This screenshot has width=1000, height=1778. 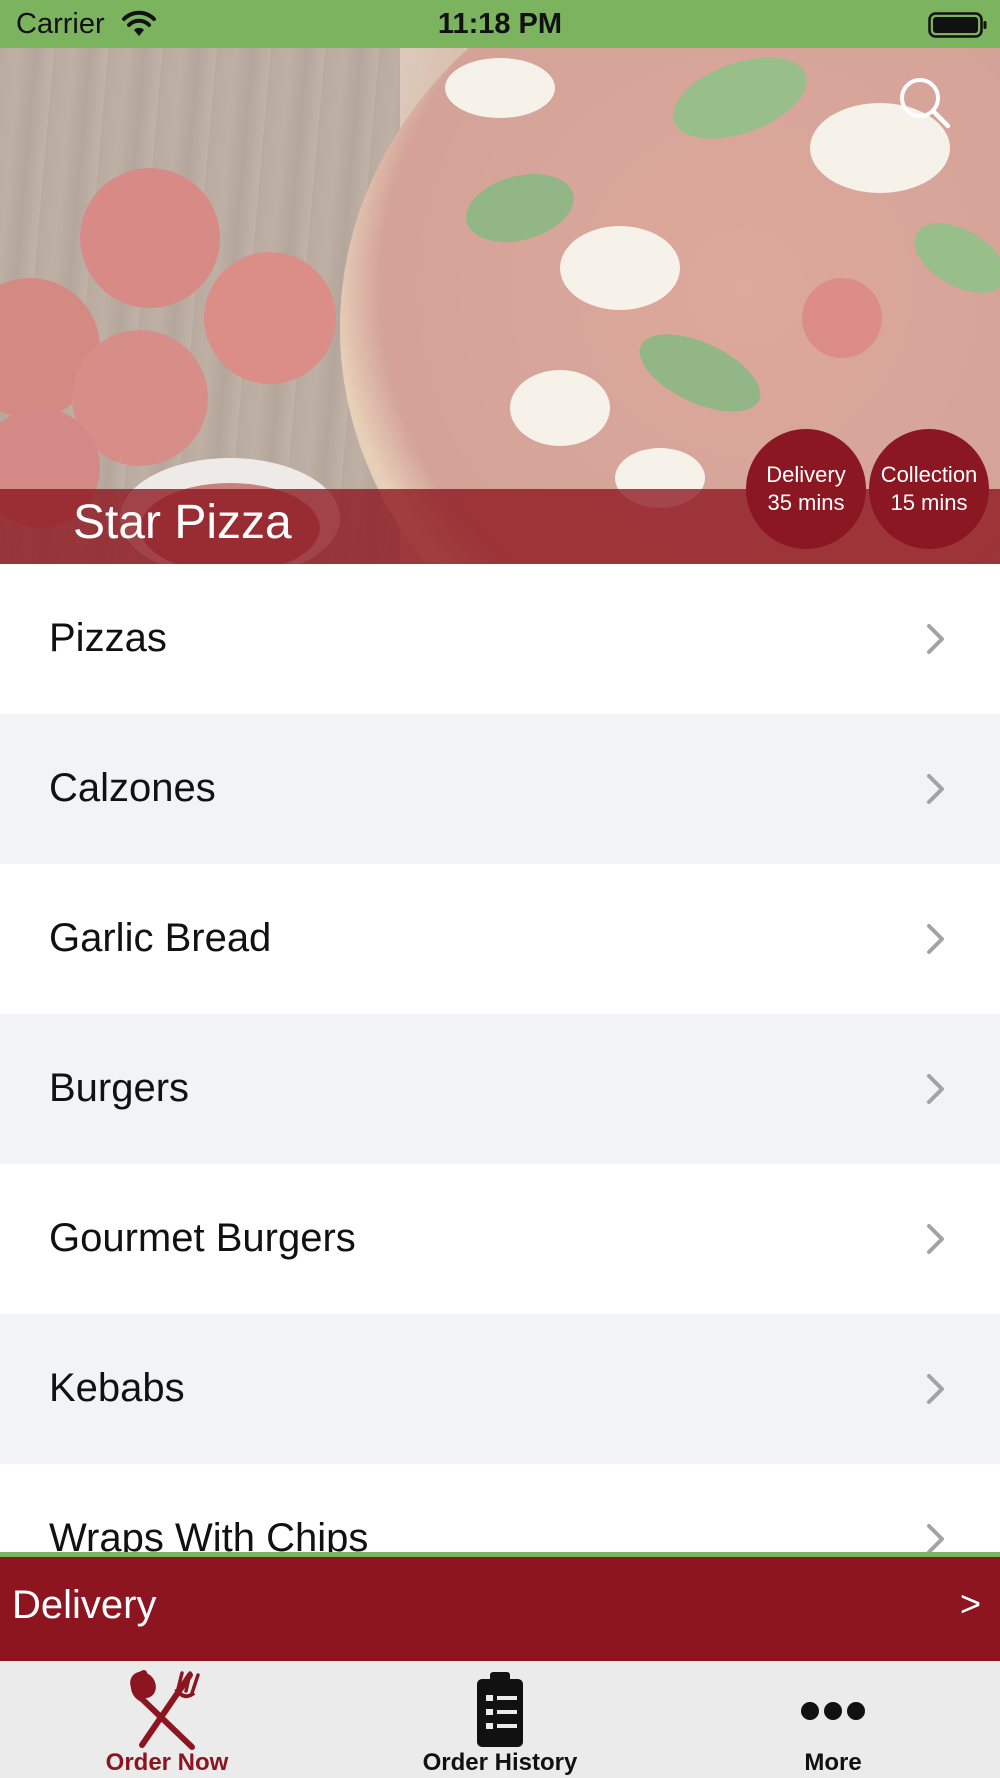 I want to click on menu-item-burgers: Burgers, so click(x=500, y=1089).